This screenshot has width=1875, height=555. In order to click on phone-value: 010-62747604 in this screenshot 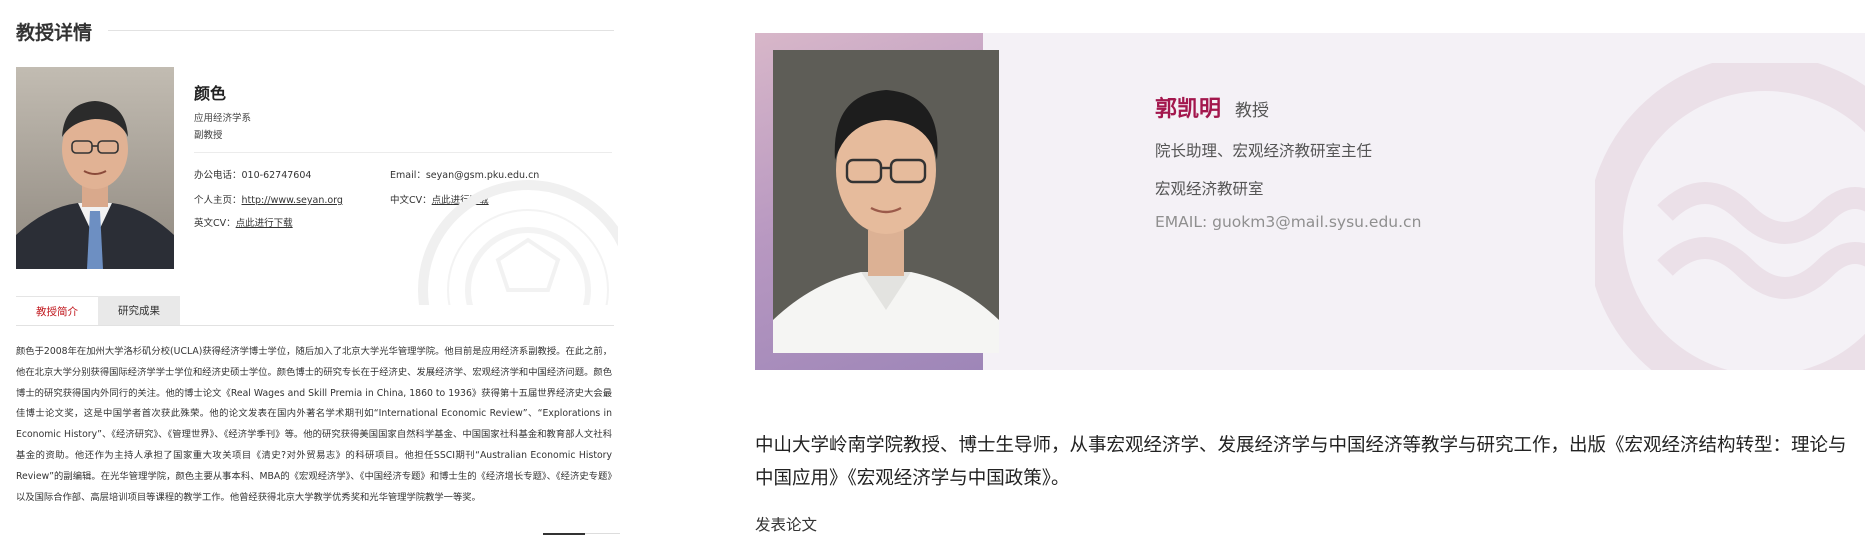, I will do `click(276, 175)`.